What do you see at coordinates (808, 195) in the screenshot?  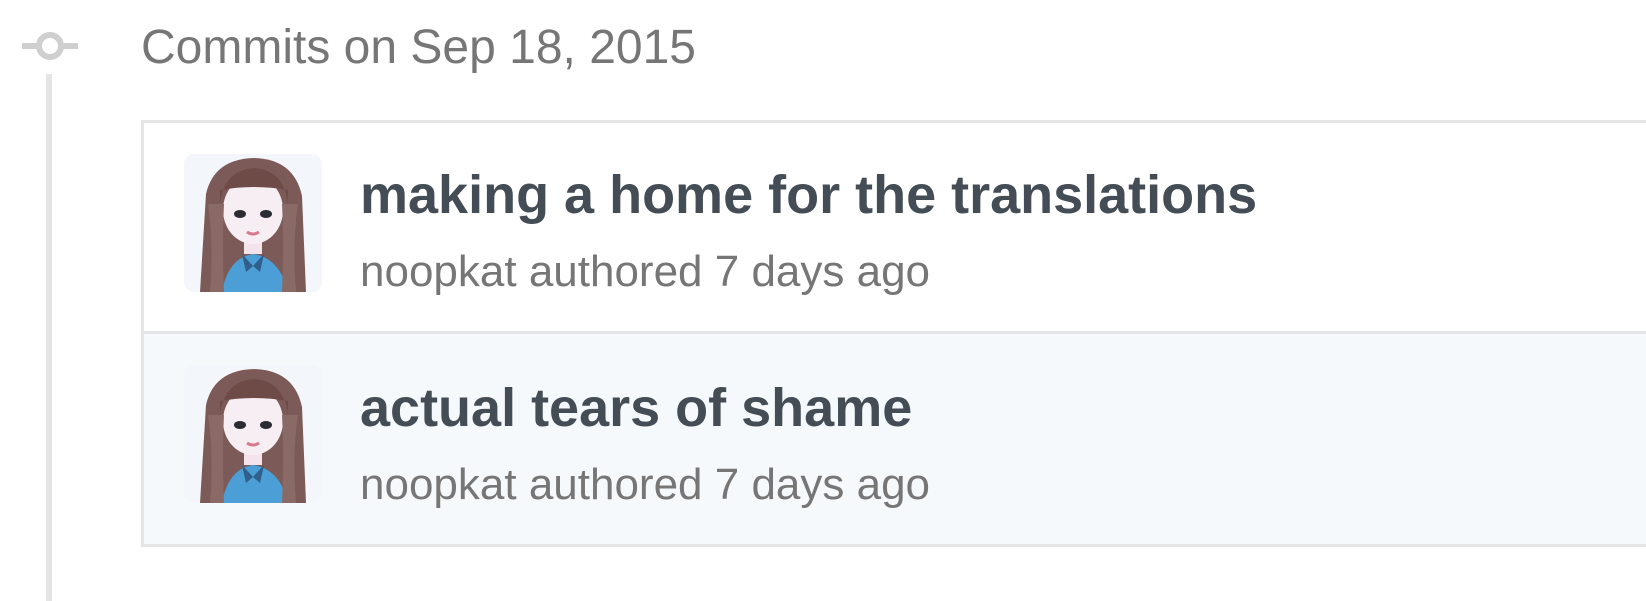 I see `commit-title-link: making a home for the translations` at bounding box center [808, 195].